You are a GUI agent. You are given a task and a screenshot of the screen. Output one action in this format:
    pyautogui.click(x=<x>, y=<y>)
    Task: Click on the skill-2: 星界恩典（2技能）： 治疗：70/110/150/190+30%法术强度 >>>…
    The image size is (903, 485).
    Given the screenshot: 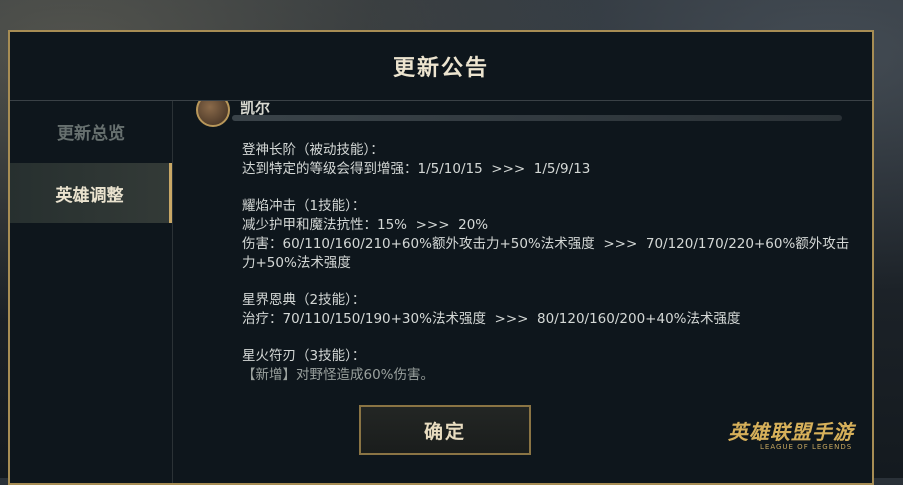 What is the action you would take?
    pyautogui.click(x=547, y=310)
    